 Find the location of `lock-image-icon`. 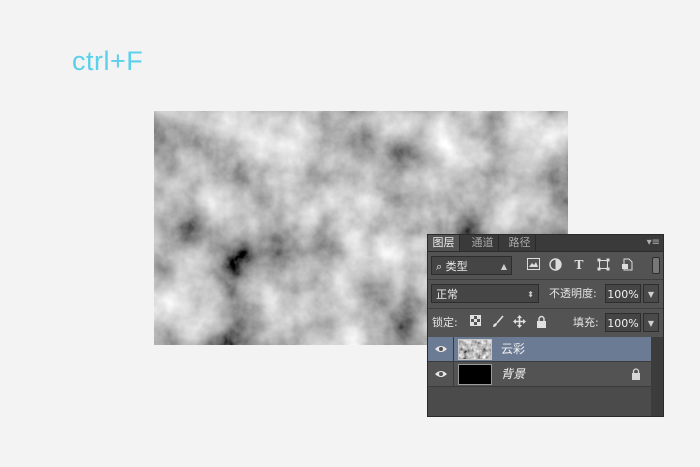

lock-image-icon is located at coordinates (497, 321).